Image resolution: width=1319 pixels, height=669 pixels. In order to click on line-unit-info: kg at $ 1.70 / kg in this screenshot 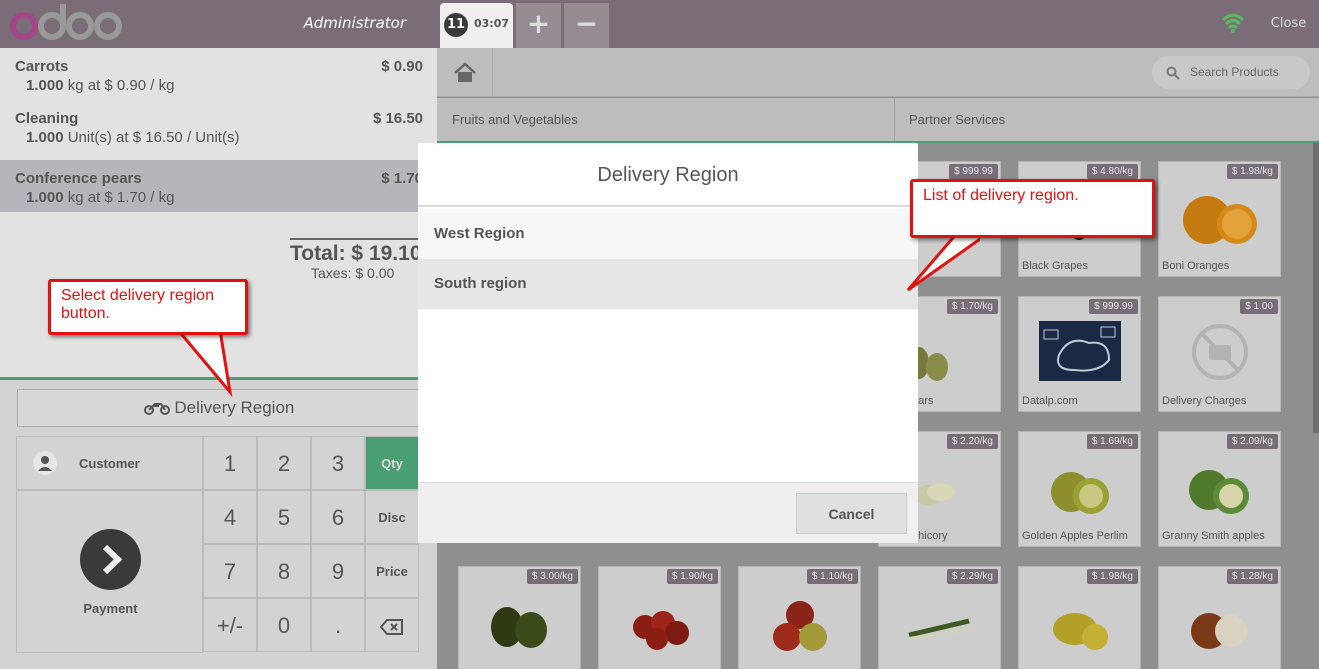, I will do `click(121, 197)`.